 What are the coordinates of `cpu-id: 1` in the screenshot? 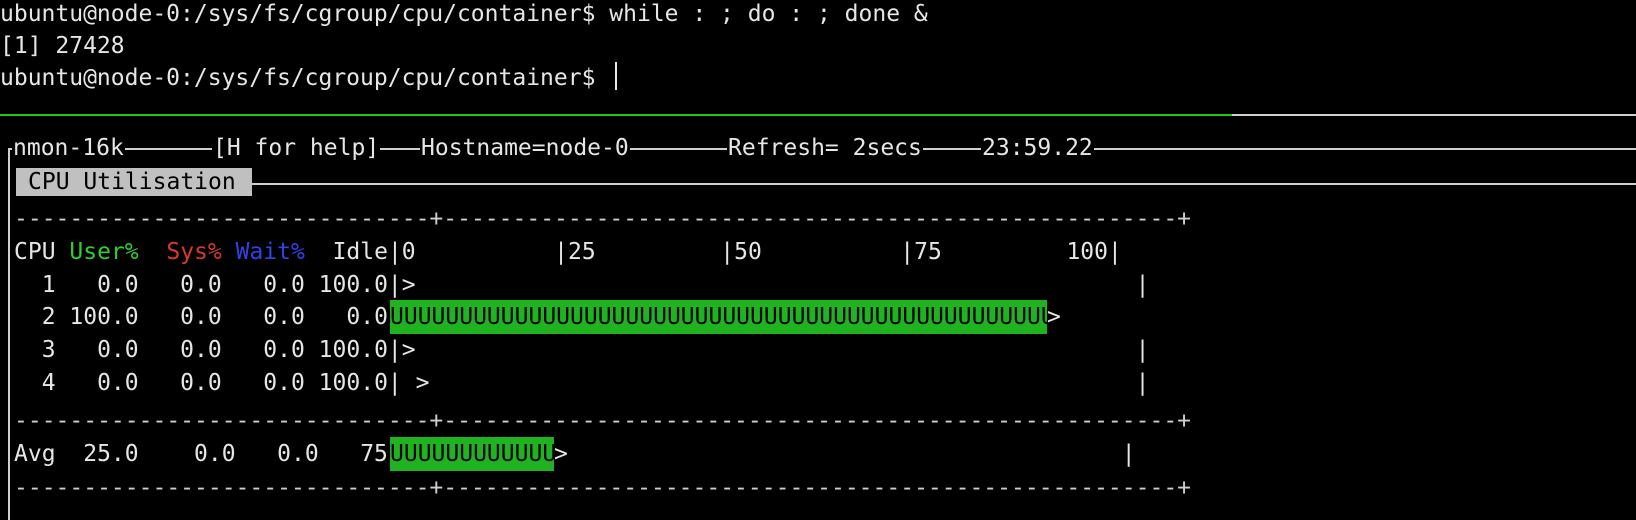 It's located at (35, 285).